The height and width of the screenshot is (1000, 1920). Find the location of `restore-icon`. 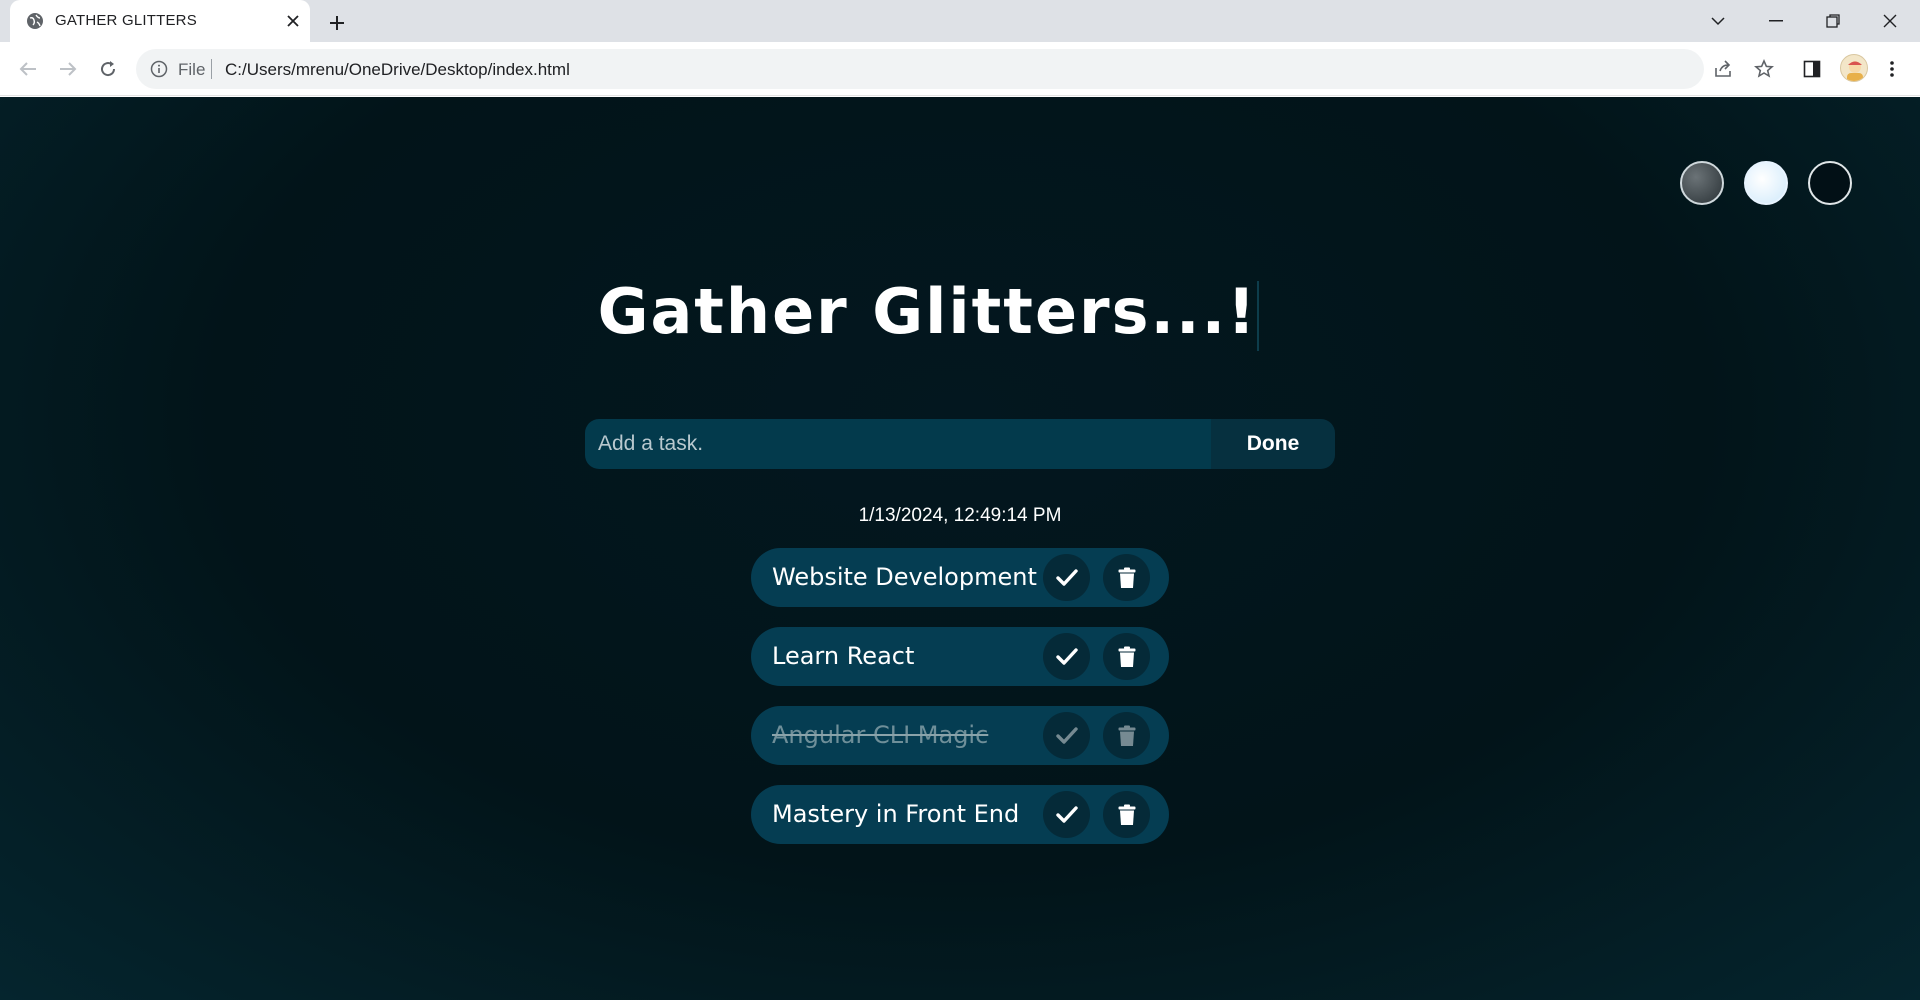

restore-icon is located at coordinates (1833, 21).